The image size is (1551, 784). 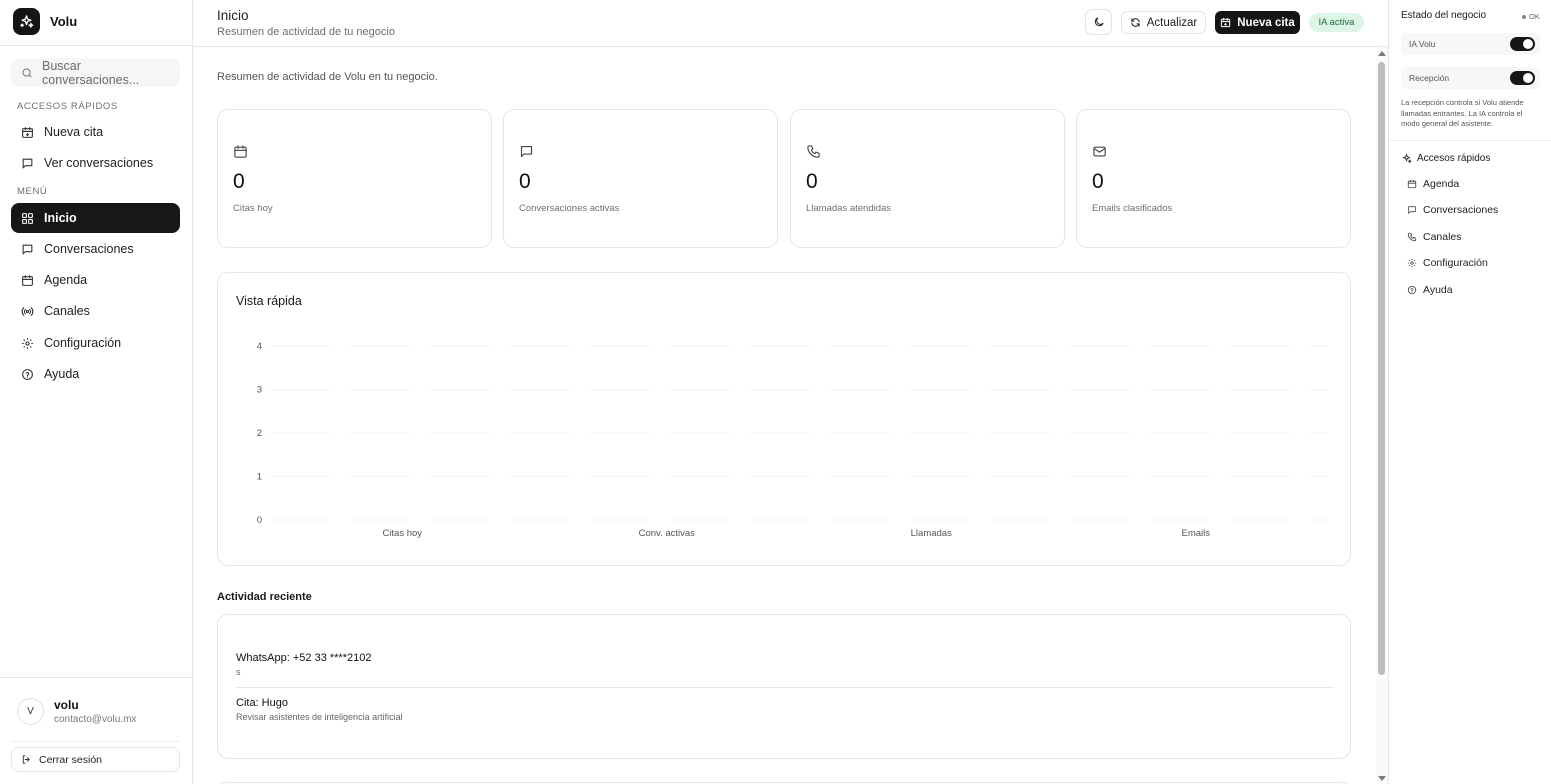 What do you see at coordinates (1522, 44) in the screenshot?
I see `ia-toggle` at bounding box center [1522, 44].